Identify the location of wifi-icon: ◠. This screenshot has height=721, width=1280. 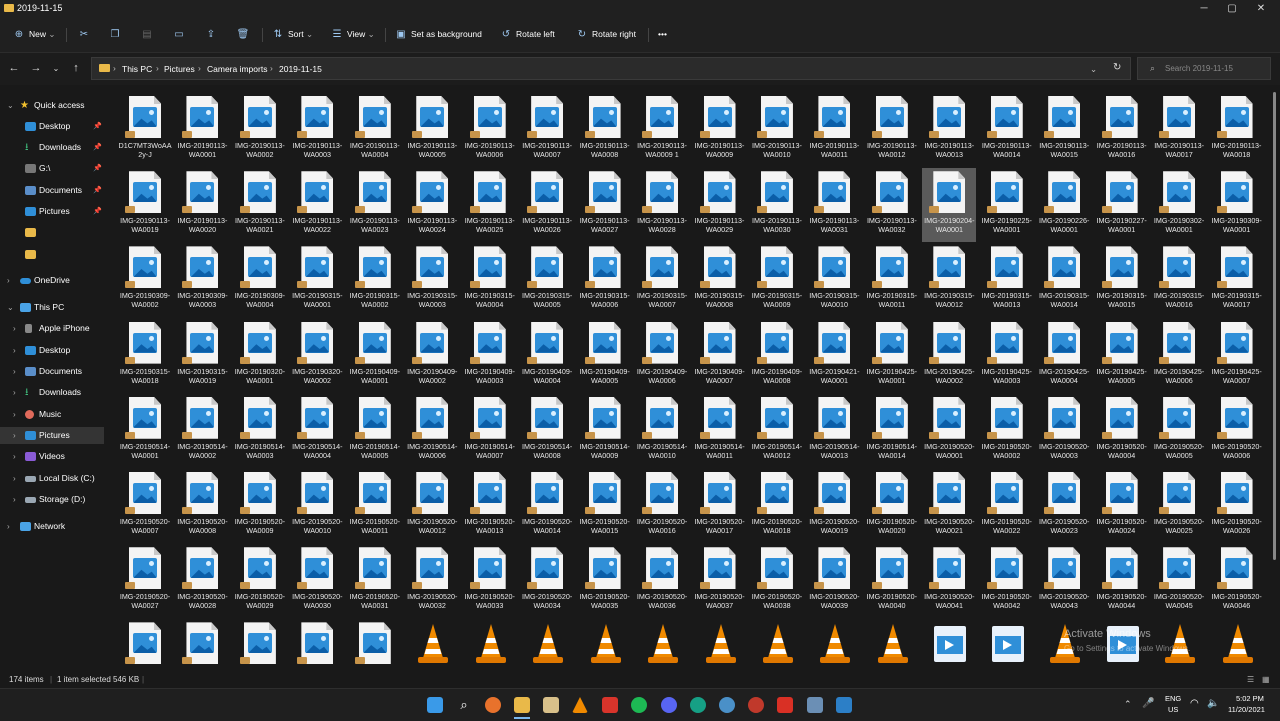
(1194, 703).